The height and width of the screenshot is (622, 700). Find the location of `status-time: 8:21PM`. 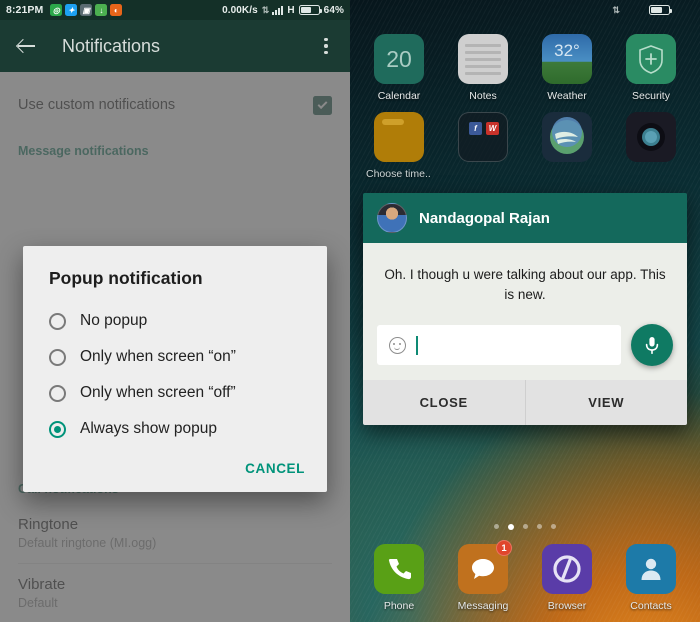

status-time: 8:21PM is located at coordinates (25, 10).